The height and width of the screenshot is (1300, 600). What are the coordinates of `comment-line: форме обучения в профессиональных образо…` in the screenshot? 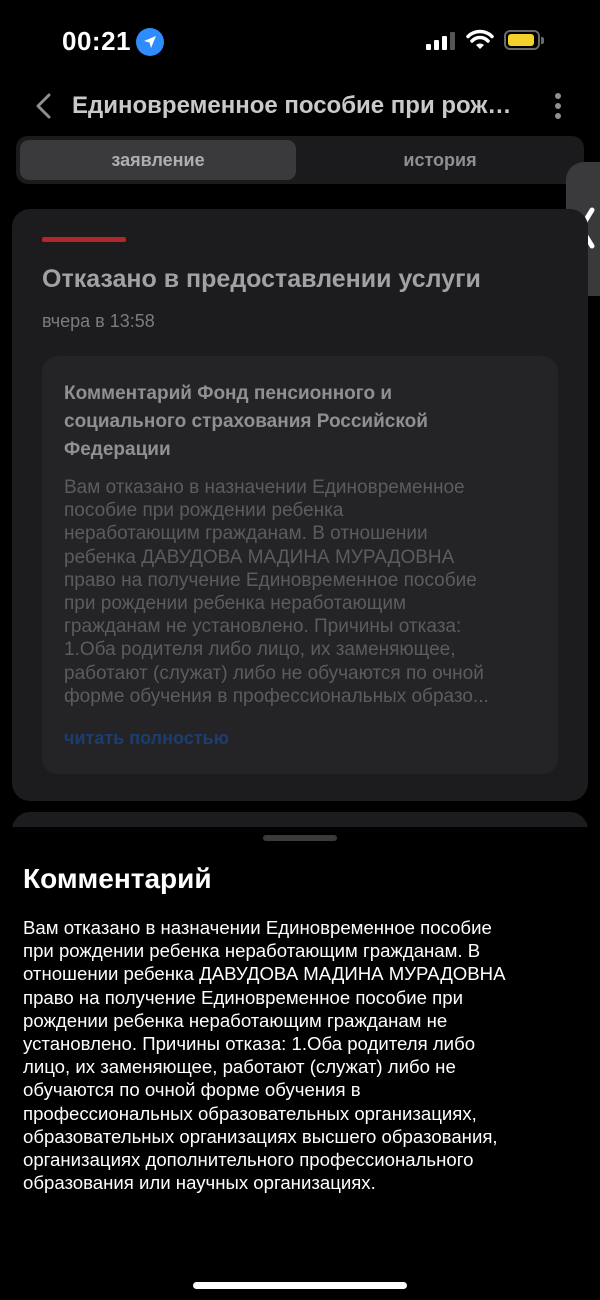 It's located at (276, 696).